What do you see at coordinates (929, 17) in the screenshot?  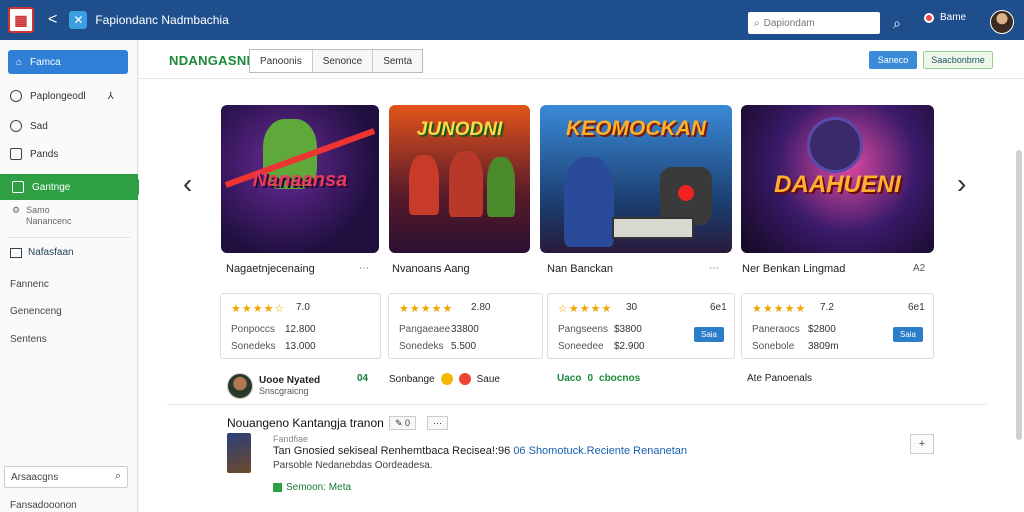 I see `notification-badge-icon` at bounding box center [929, 17].